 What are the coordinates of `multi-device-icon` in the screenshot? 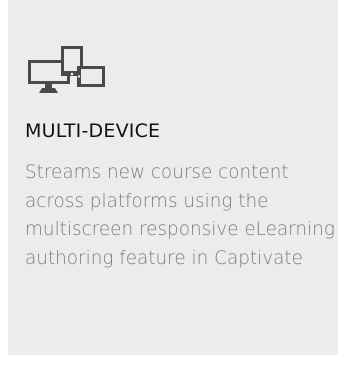 It's located at (76, 69).